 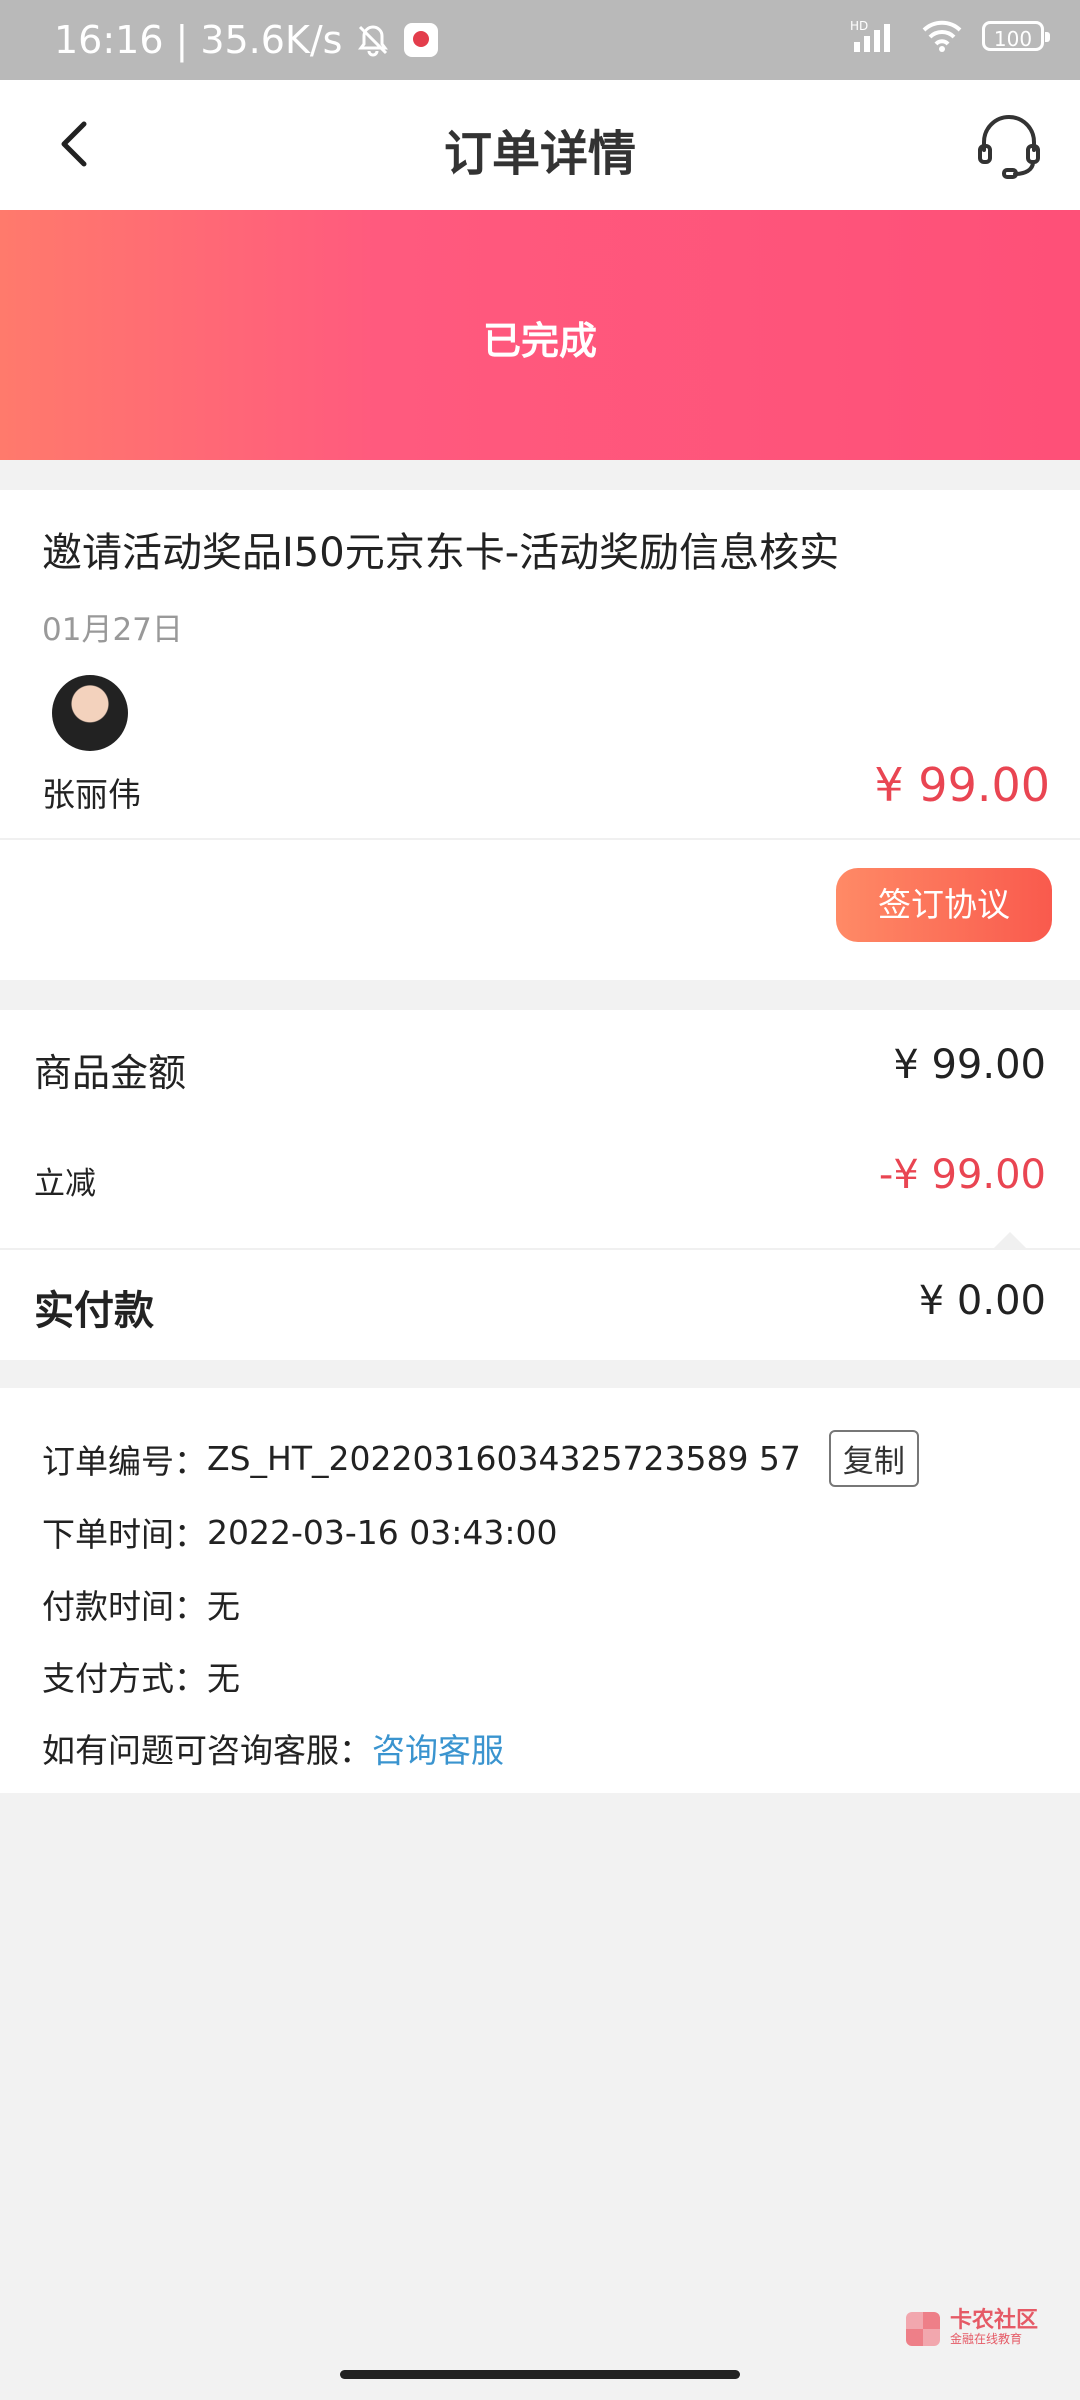 I want to click on order-time-value: 2022-03-16 03:43:00, so click(x=382, y=1532).